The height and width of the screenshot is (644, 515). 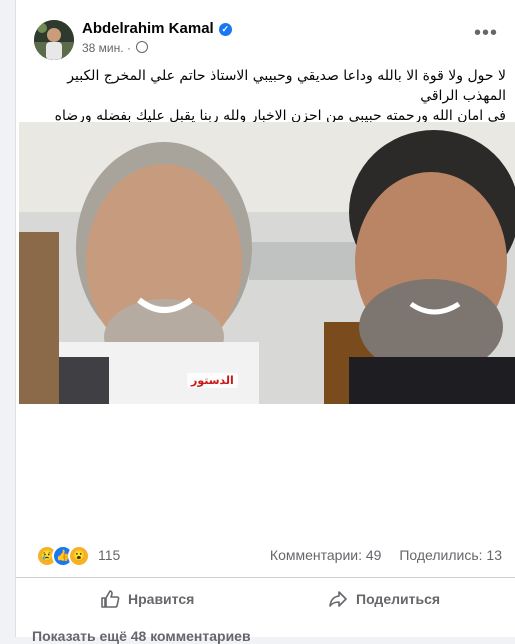 I want to click on author-name-text: Abdelrahim Kamal, so click(x=148, y=28).